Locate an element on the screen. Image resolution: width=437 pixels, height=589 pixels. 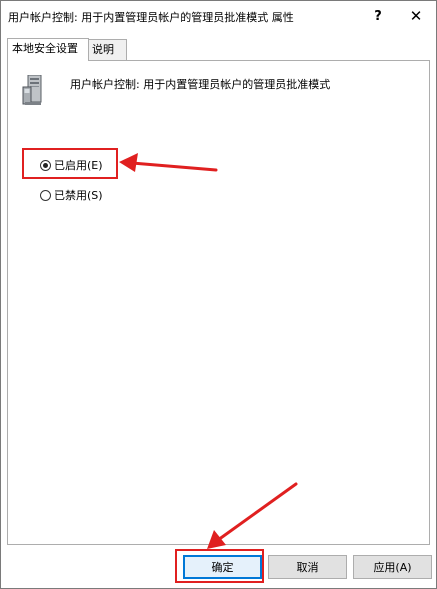
disabled-option-label: 已禁用(S) is located at coordinates (78, 195).